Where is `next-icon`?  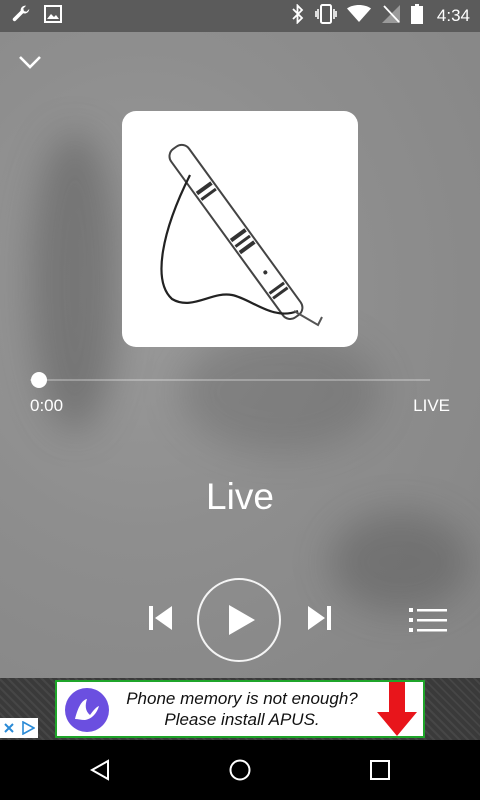
next-icon is located at coordinates (319, 618).